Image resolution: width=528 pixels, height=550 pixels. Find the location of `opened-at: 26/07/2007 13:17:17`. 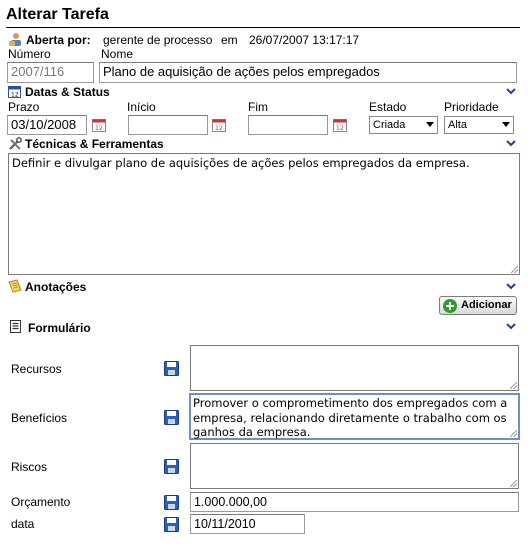

opened-at: 26/07/2007 13:17:17 is located at coordinates (304, 40).